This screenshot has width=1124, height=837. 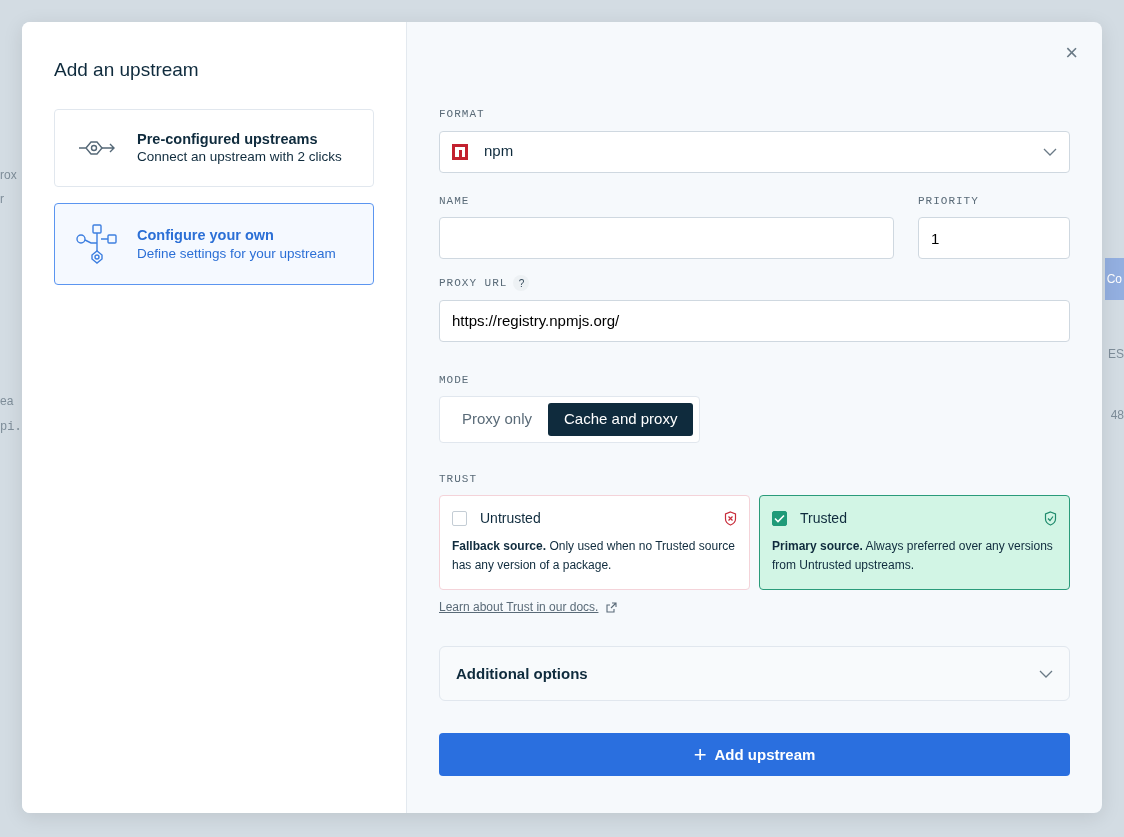 What do you see at coordinates (214, 243) in the screenshot?
I see `upstream-option: Configure your own Define settings for your upstream` at bounding box center [214, 243].